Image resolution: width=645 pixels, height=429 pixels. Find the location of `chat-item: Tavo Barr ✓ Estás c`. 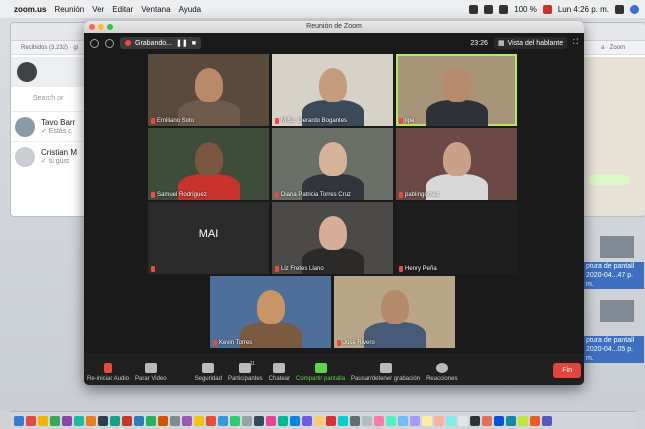

chat-item: Tavo Barr ✓ Estás c is located at coordinates (48, 126).